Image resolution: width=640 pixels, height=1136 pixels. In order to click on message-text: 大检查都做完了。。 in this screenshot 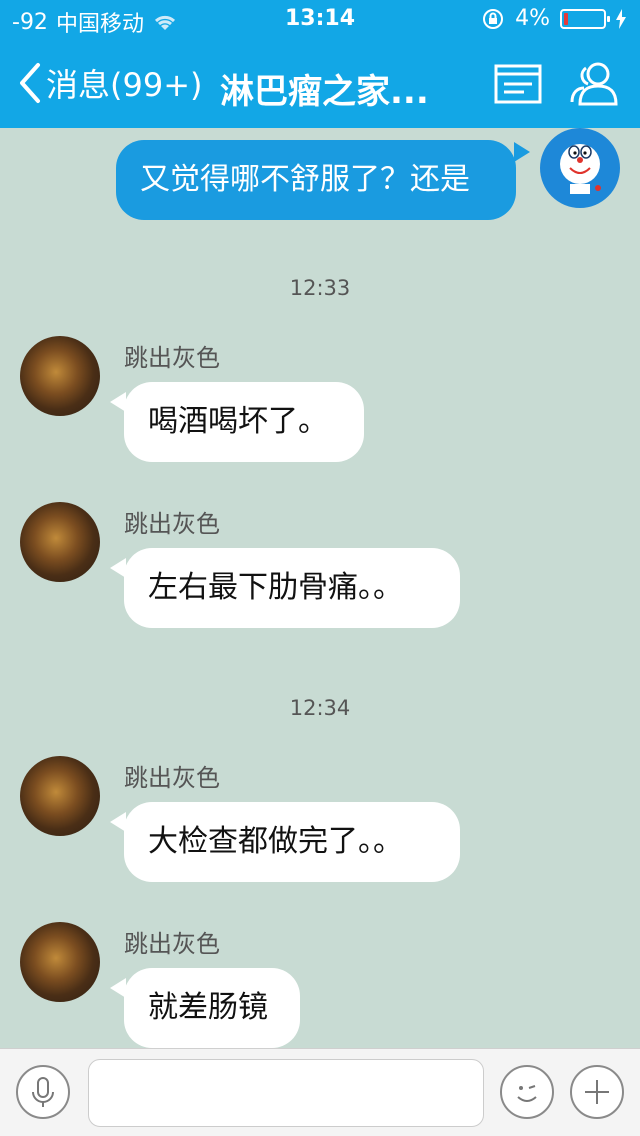, I will do `click(275, 841)`.